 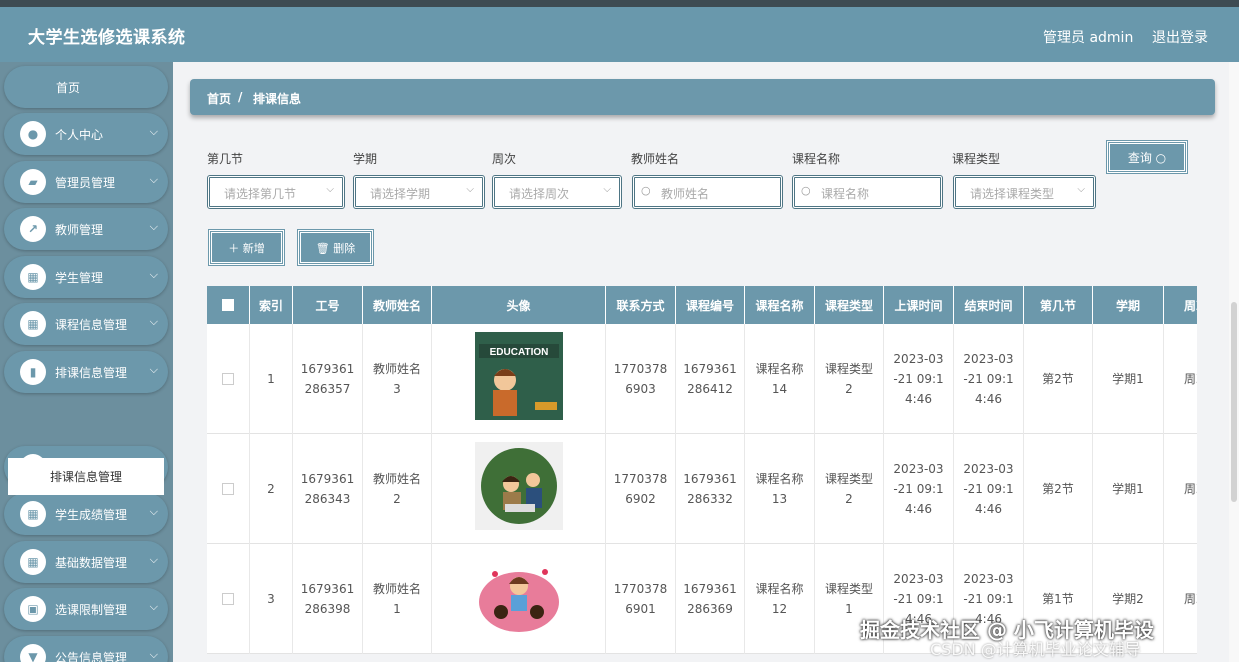 I want to click on sidebar-item-6: ▮ 排课信息管理 ⌵, so click(x=86, y=372).